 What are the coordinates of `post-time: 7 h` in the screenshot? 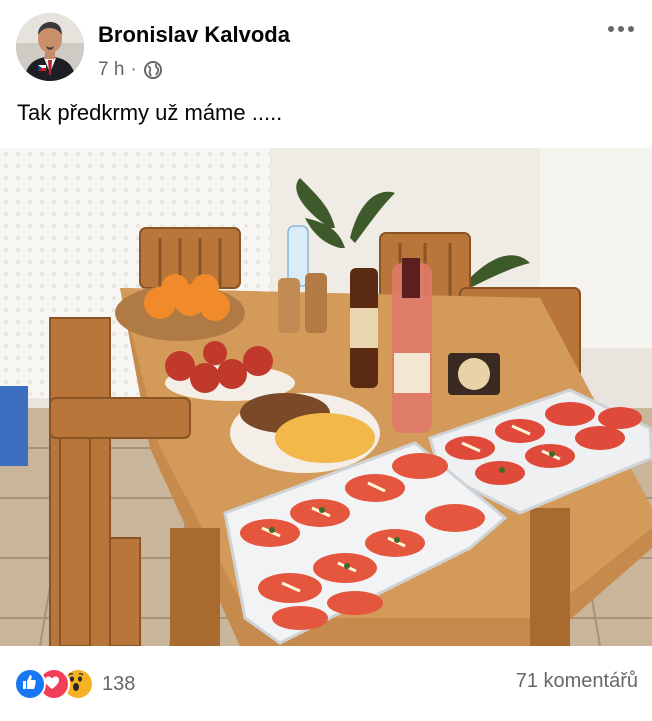 It's located at (111, 70).